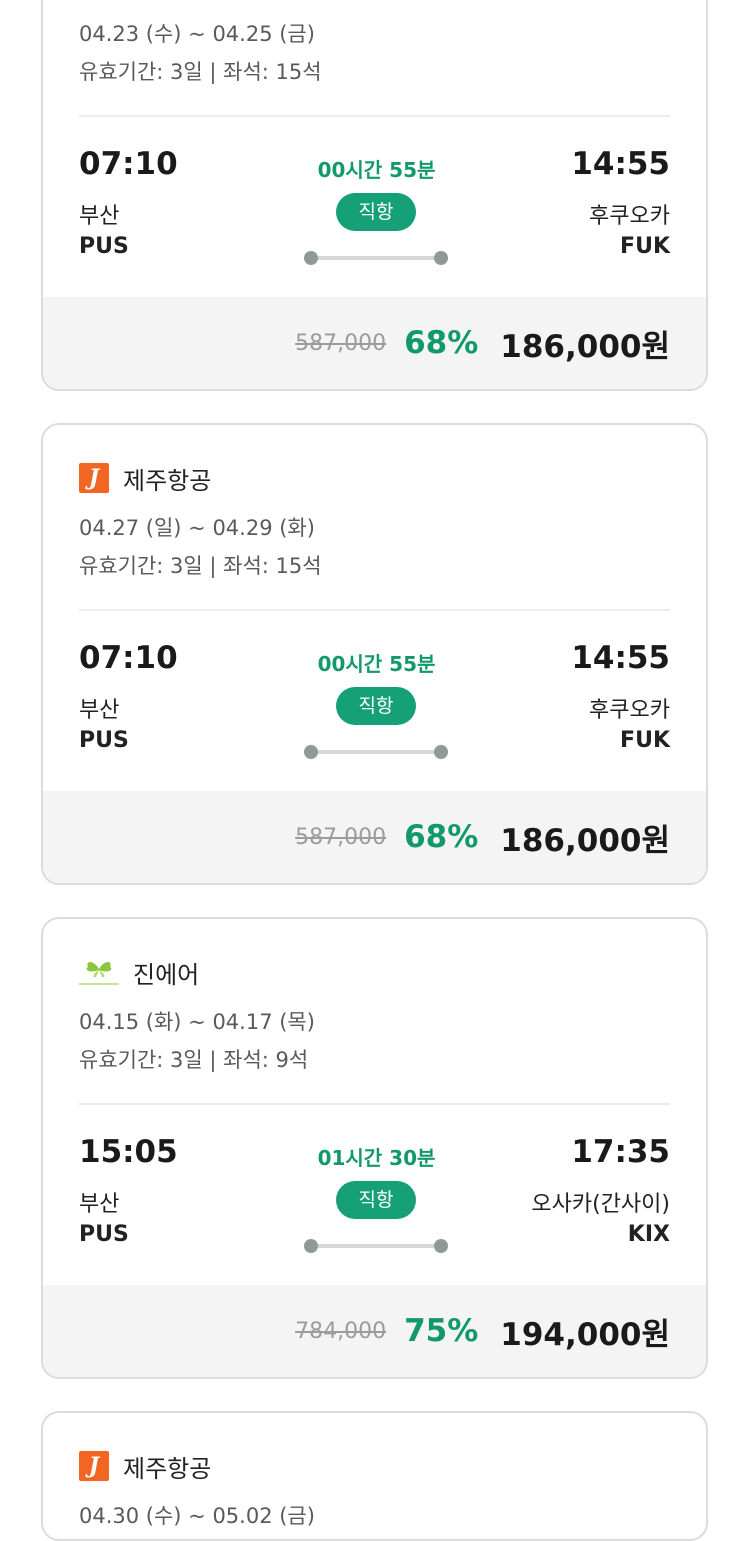 This screenshot has width=750, height=1541. I want to click on original-price: 784,000, so click(341, 1331).